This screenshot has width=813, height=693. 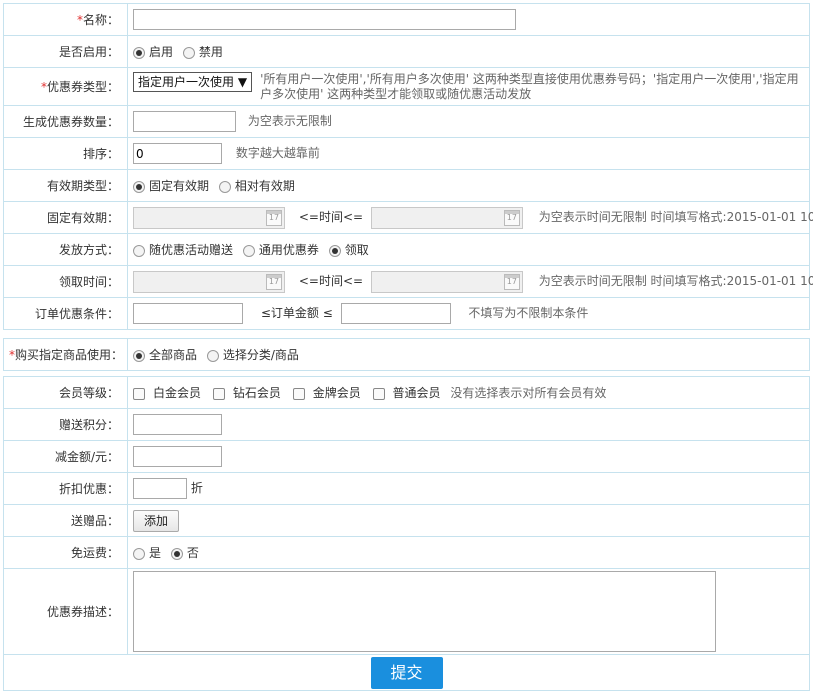 What do you see at coordinates (65, 185) in the screenshot?
I see `validity-type-label: 有效期类型：` at bounding box center [65, 185].